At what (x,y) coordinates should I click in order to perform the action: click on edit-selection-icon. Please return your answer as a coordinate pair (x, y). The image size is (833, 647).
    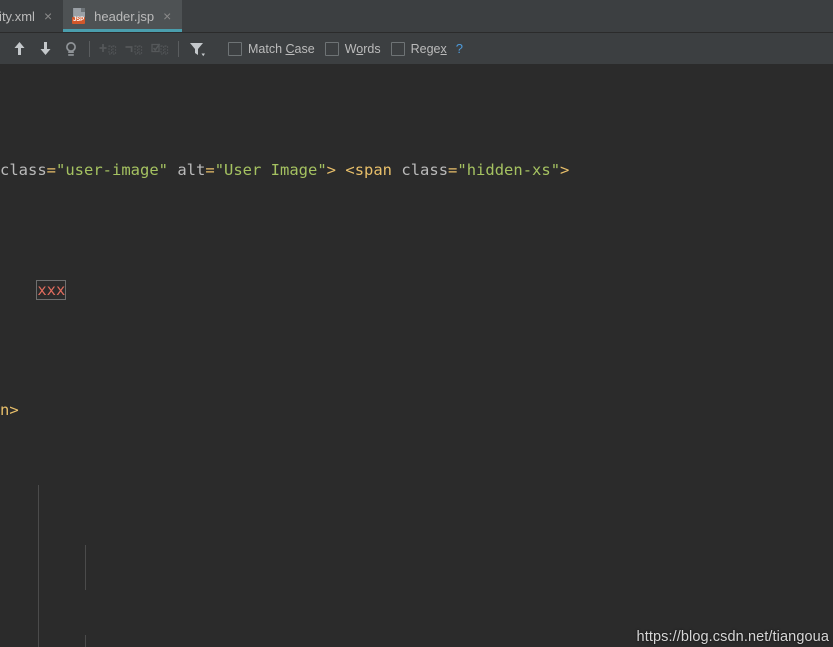
    Looking at the image, I should click on (160, 48).